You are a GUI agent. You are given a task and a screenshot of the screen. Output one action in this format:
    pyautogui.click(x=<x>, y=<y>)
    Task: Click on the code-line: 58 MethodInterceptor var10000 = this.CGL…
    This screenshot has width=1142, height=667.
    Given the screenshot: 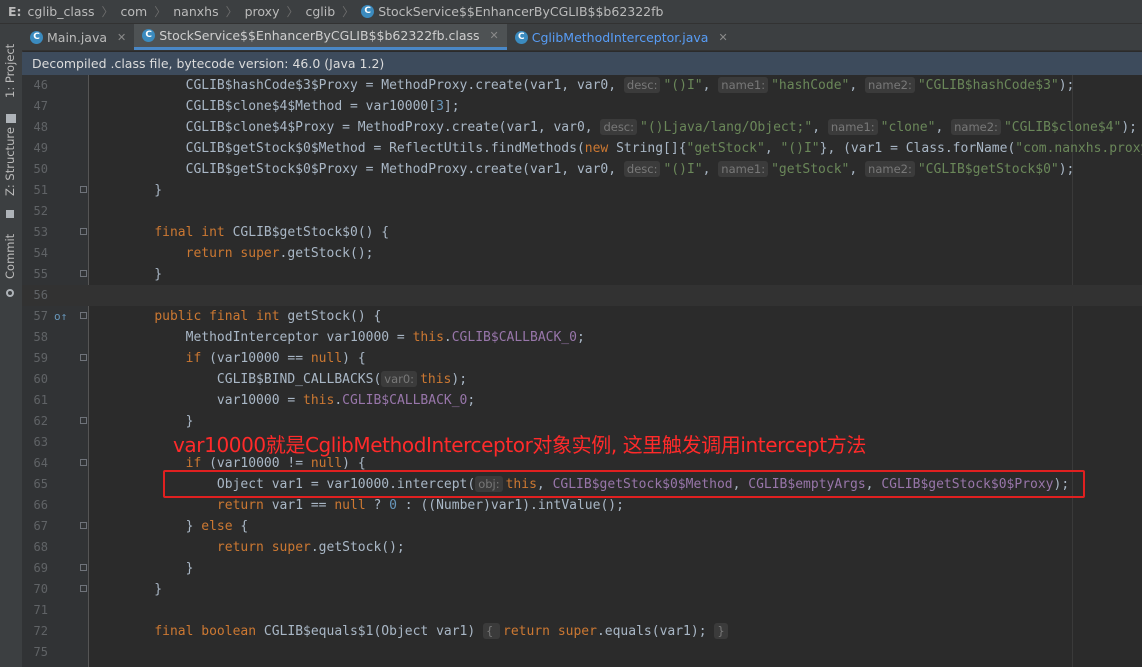 What is the action you would take?
    pyautogui.click(x=582, y=337)
    